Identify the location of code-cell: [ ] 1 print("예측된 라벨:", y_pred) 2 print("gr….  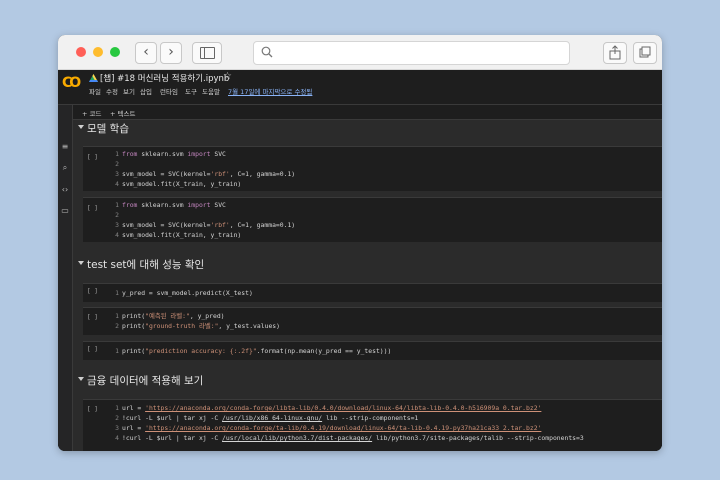
(372, 321).